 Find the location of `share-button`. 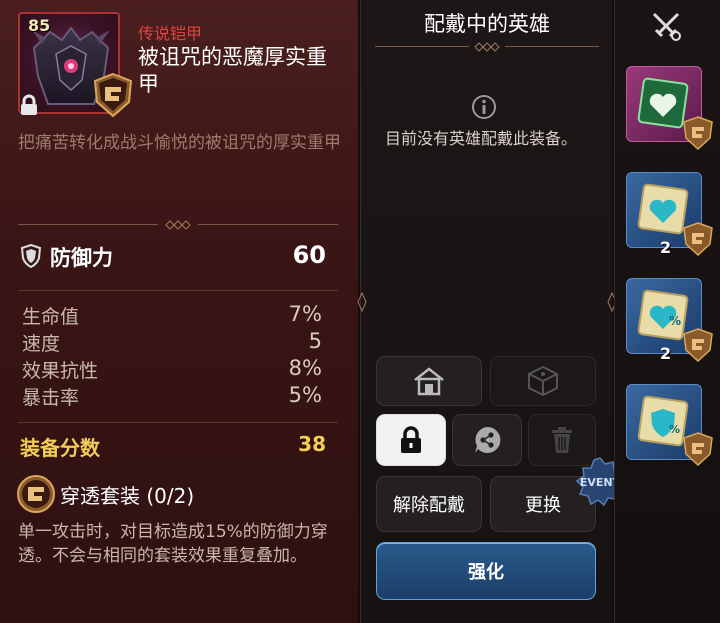

share-button is located at coordinates (487, 440).